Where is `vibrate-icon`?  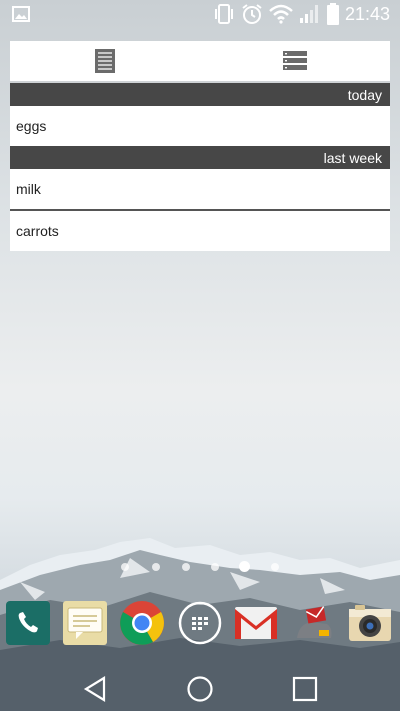 vibrate-icon is located at coordinates (223, 14).